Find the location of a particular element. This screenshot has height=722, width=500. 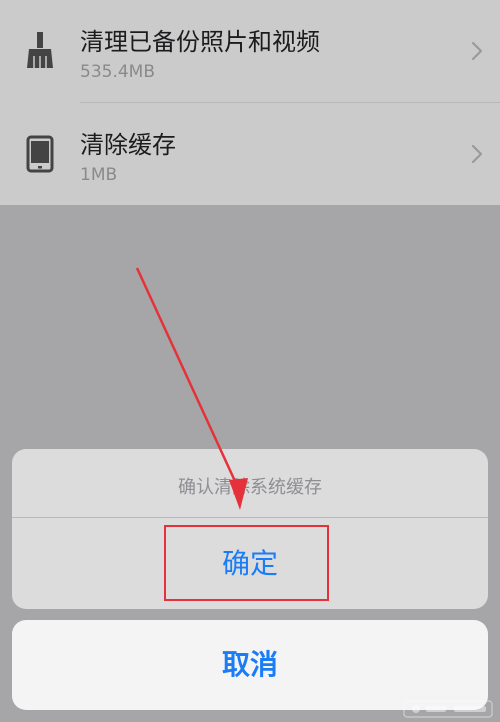

cancel-button: 取消 is located at coordinates (250, 665).